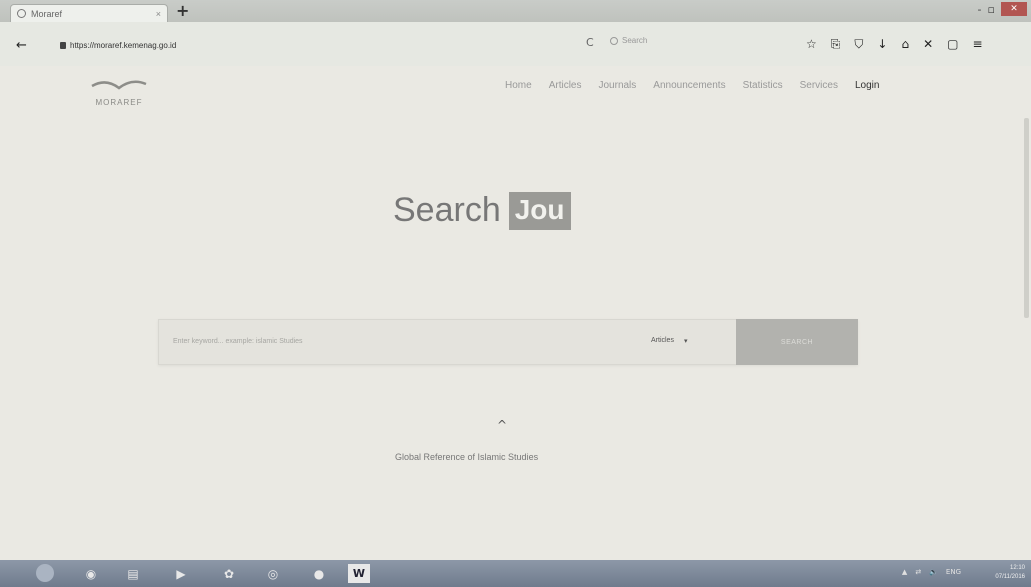 This screenshot has height=587, width=1031. I want to click on menu-icon: ≡, so click(977, 44).